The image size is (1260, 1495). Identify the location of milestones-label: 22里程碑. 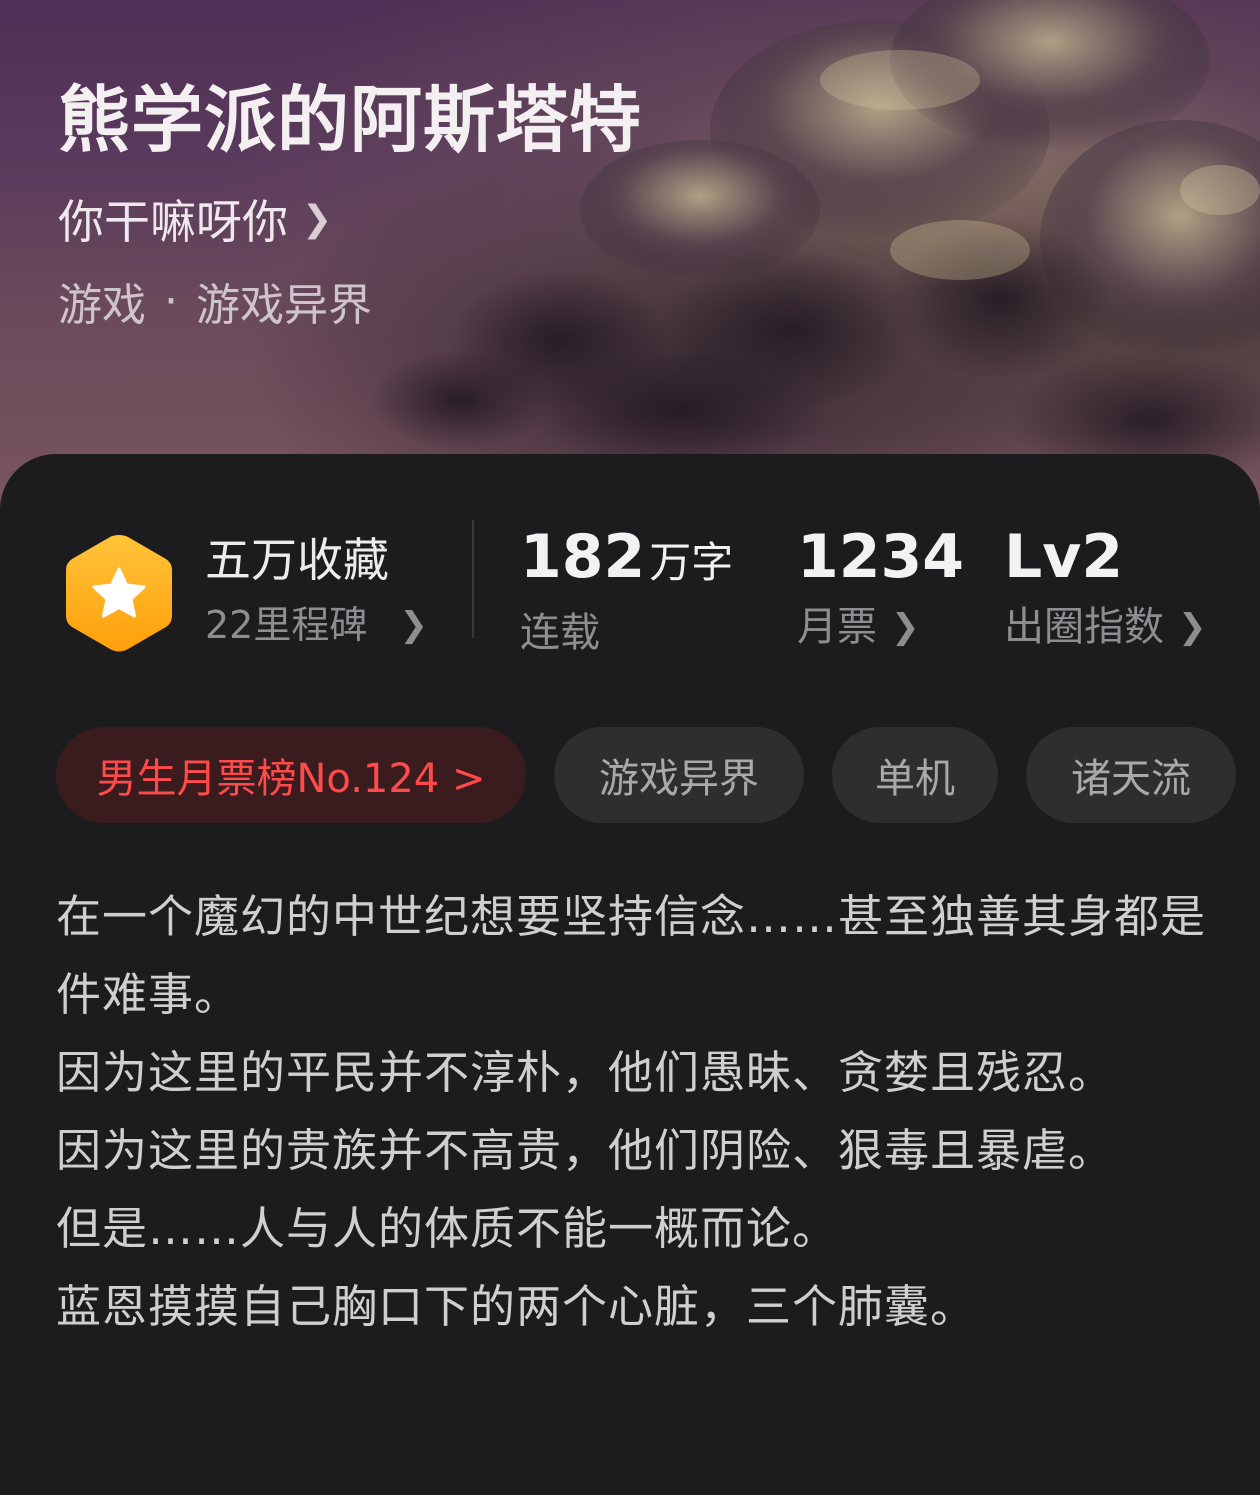
(286, 625).